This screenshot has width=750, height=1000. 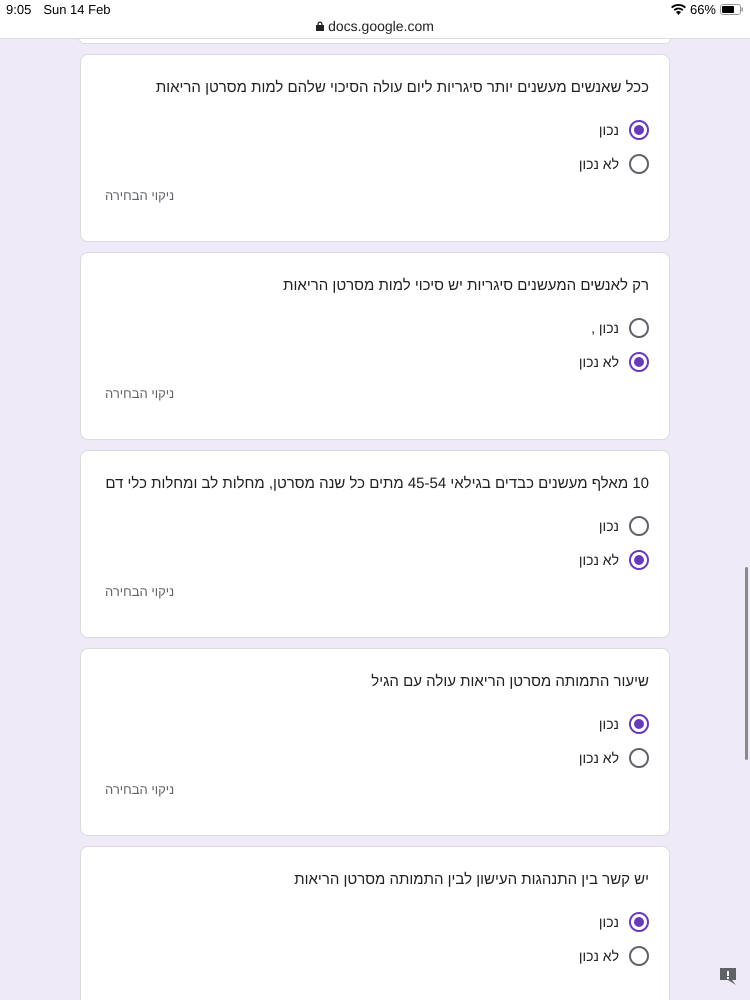 I want to click on lock-icon, so click(x=320, y=26).